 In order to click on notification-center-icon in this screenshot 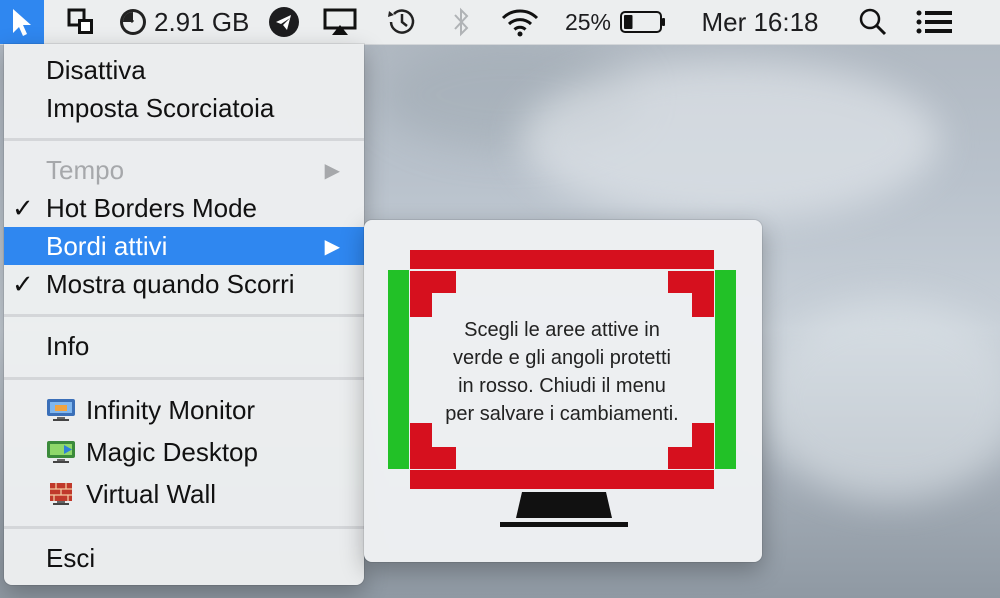, I will do `click(934, 22)`.